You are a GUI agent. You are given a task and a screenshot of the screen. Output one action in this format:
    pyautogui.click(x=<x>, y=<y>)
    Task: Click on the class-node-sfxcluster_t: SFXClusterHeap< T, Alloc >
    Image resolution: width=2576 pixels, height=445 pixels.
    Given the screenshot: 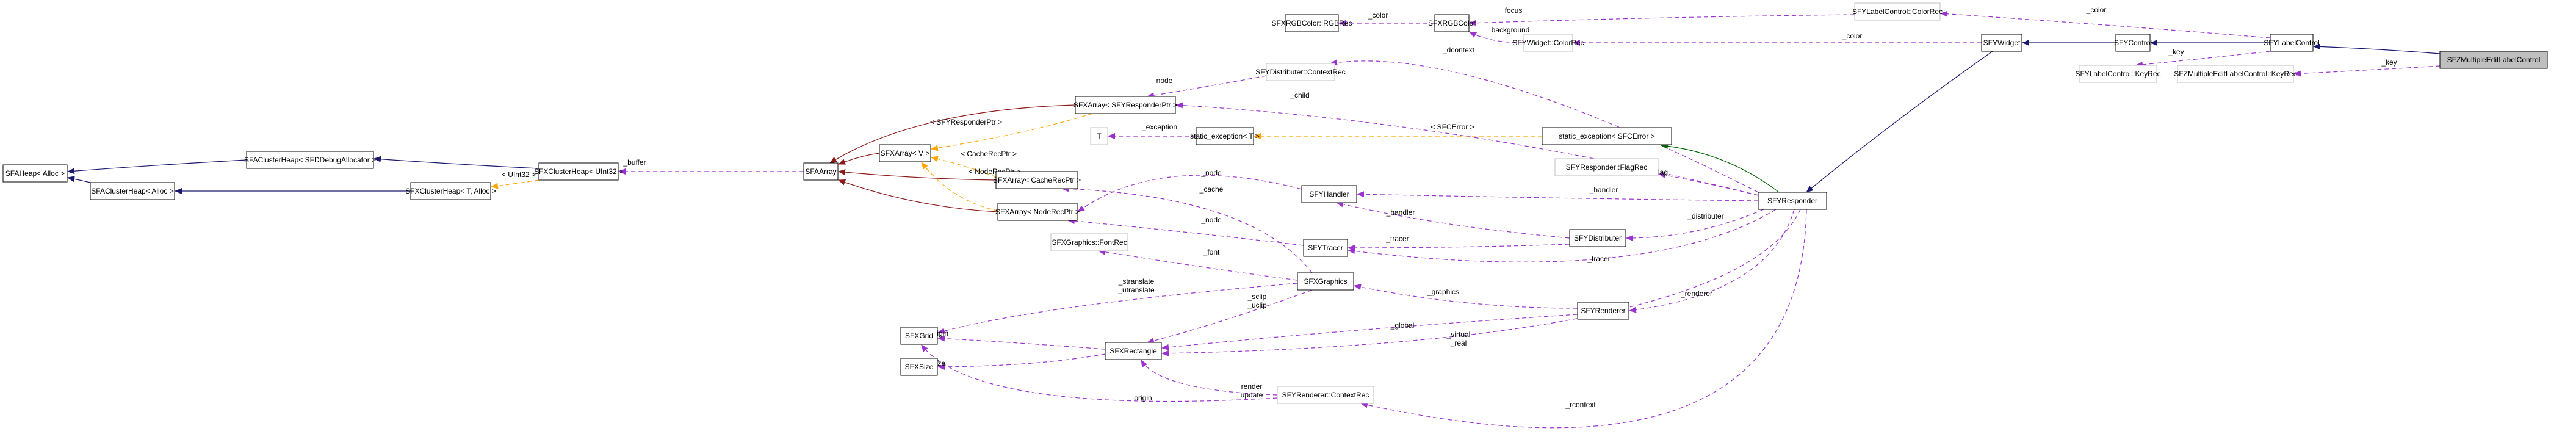 What is the action you would take?
    pyautogui.click(x=450, y=191)
    